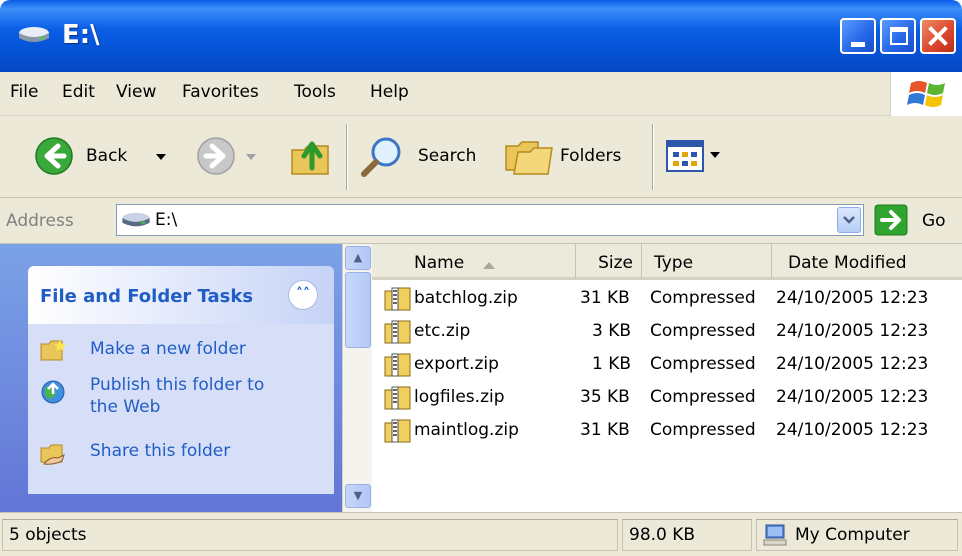  What do you see at coordinates (674, 263) in the screenshot?
I see `column-type-label: Type` at bounding box center [674, 263].